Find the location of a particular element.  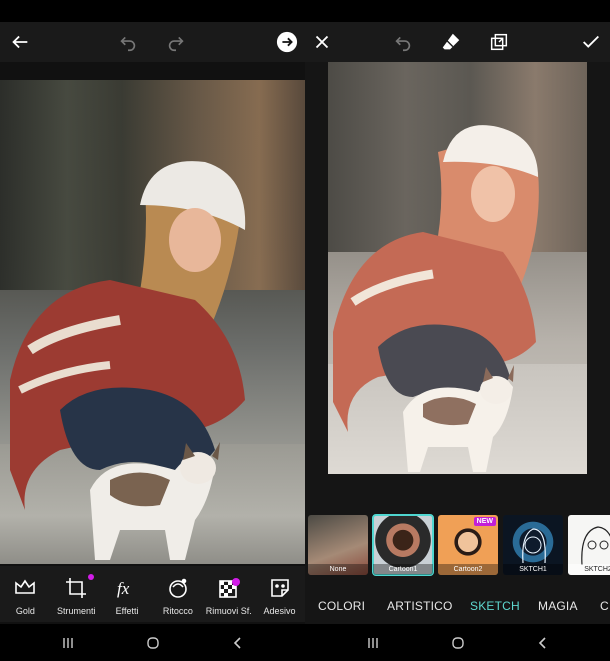

tool-label: Adesivo is located at coordinates (279, 611).